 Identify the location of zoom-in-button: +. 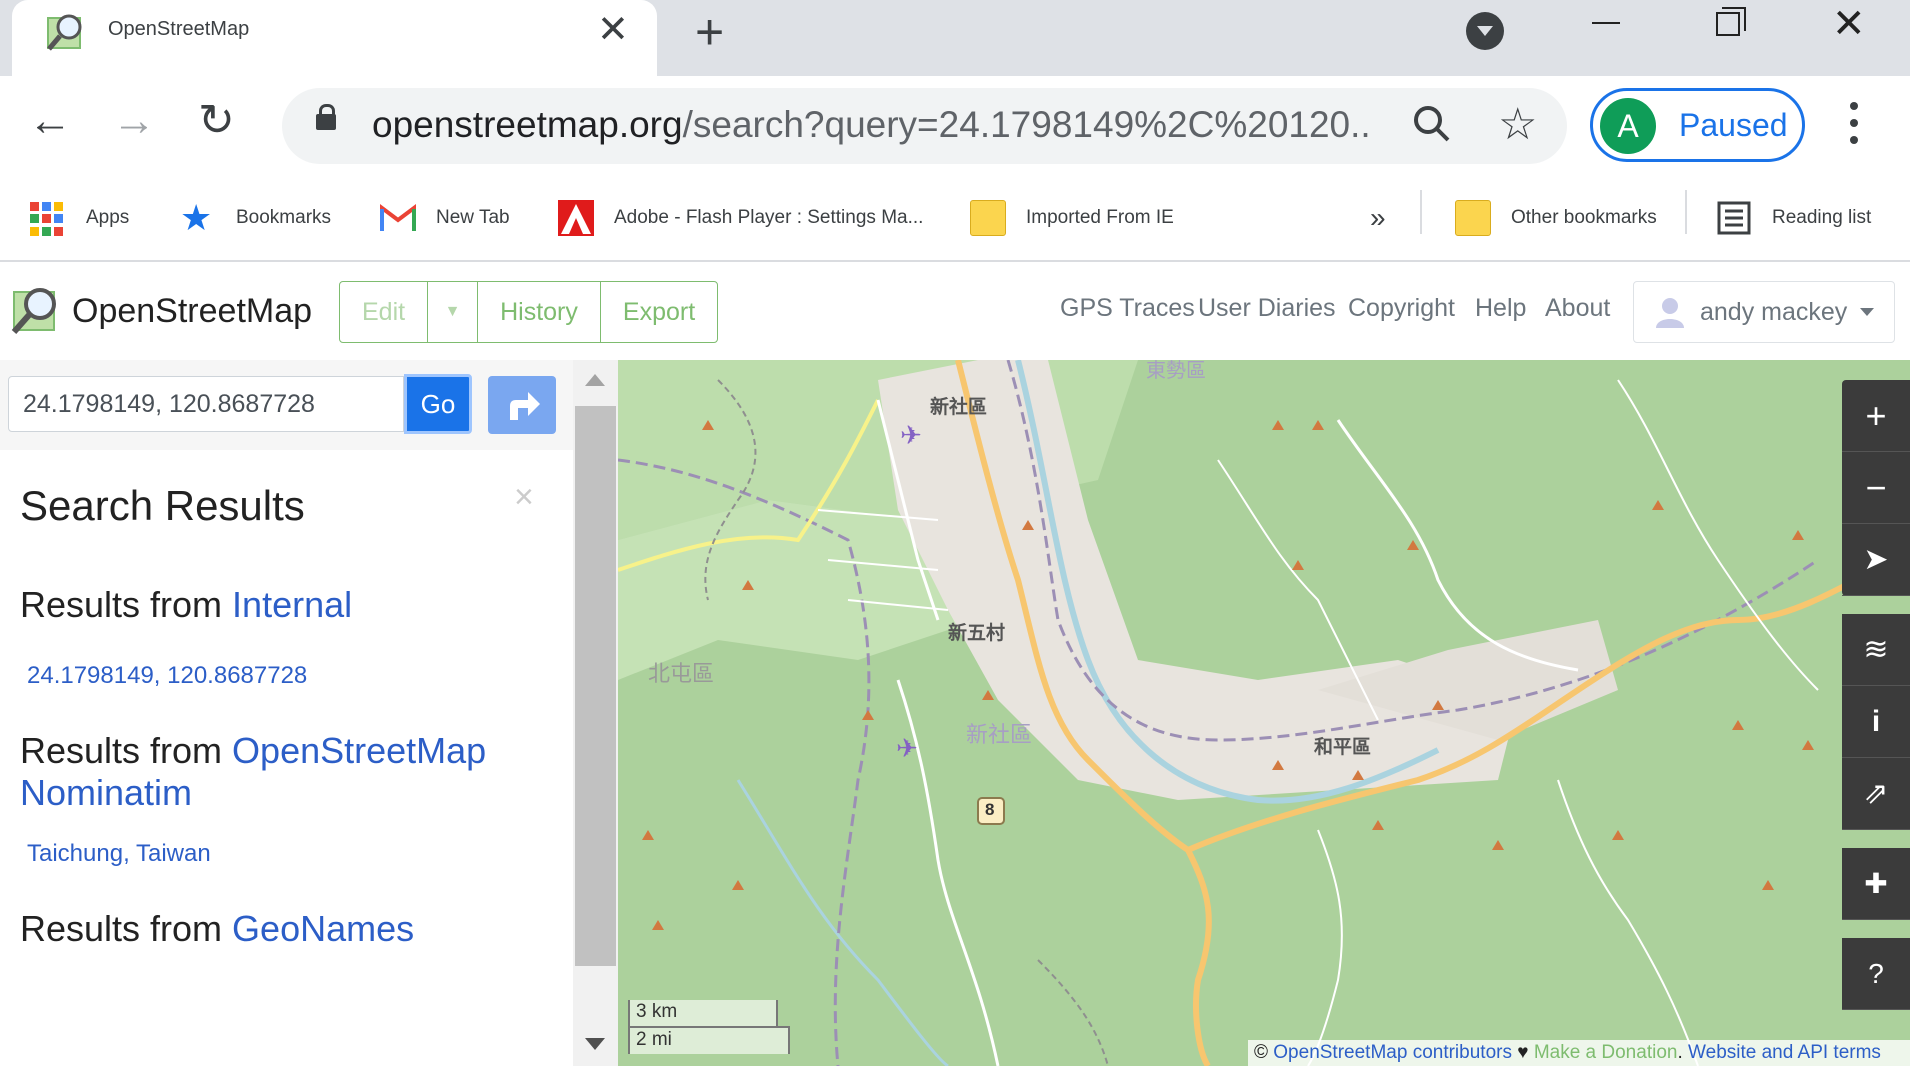
(1876, 416).